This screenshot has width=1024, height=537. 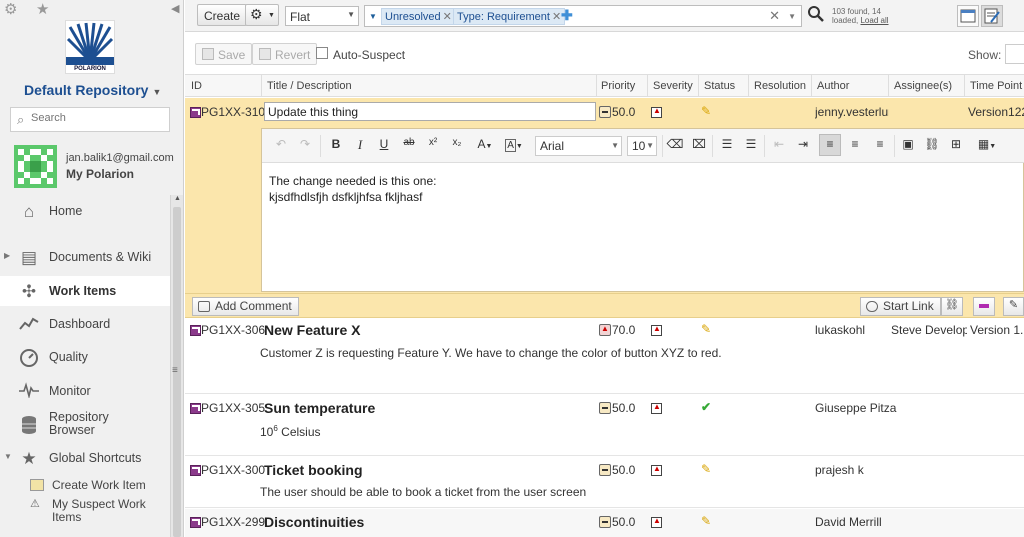 What do you see at coordinates (855, 146) in the screenshot?
I see `align-center-icon: ≡` at bounding box center [855, 146].